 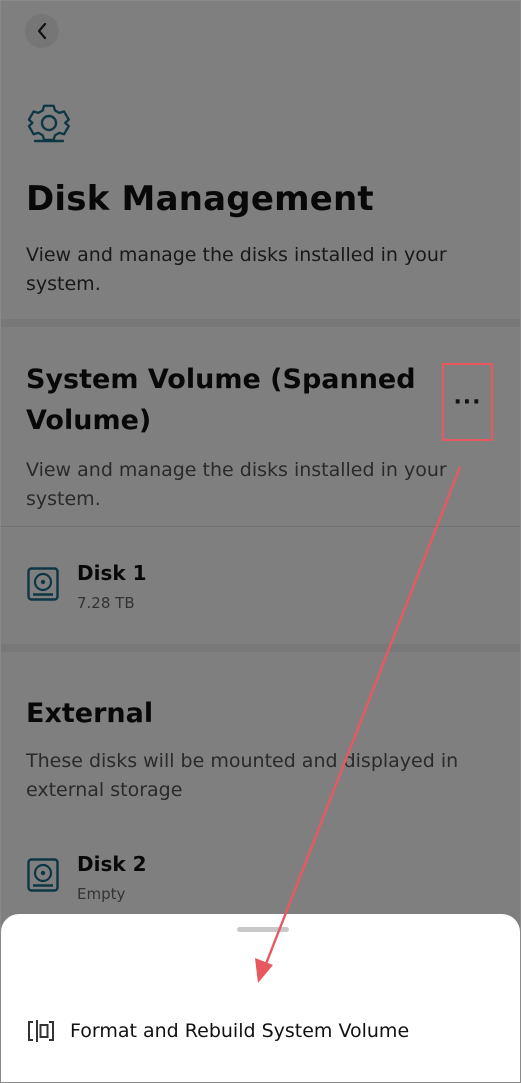 I want to click on format-rebuild-menu-item: Format and Rebuild System Volume, so click(x=217, y=1031).